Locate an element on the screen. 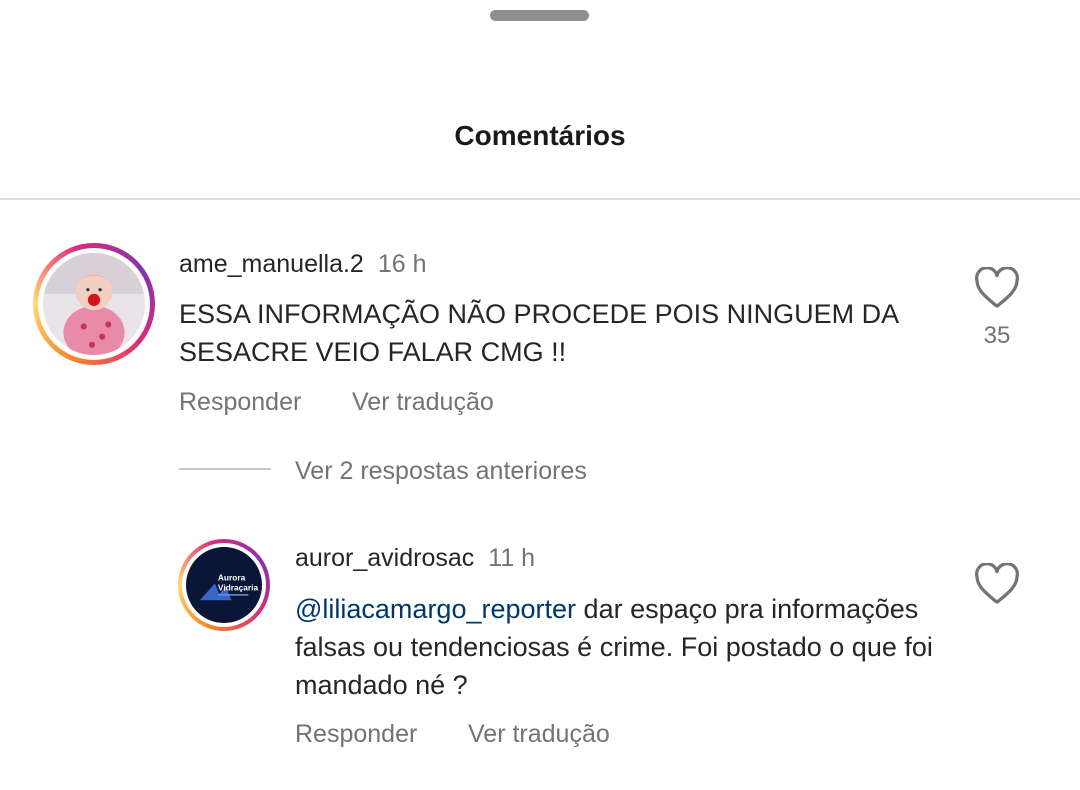  sheet-title: Comentários is located at coordinates (540, 135).